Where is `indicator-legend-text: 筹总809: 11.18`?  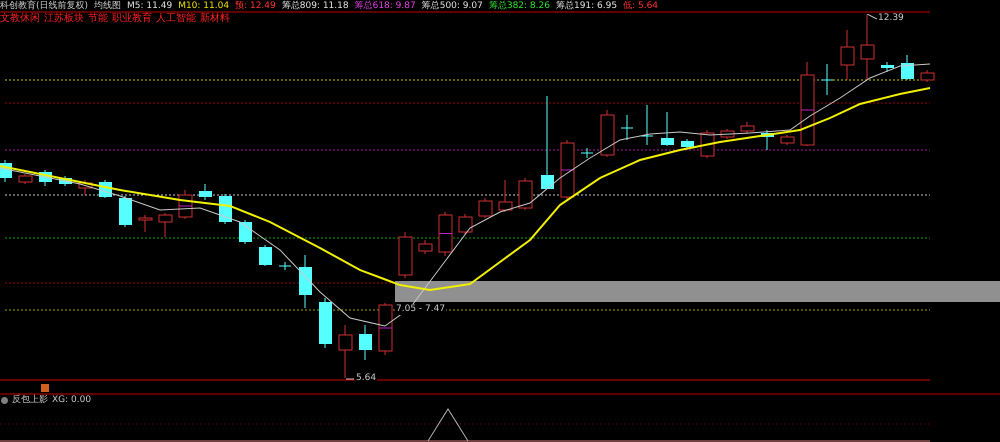
indicator-legend-text: 筹总809: 11.18 is located at coordinates (315, 6).